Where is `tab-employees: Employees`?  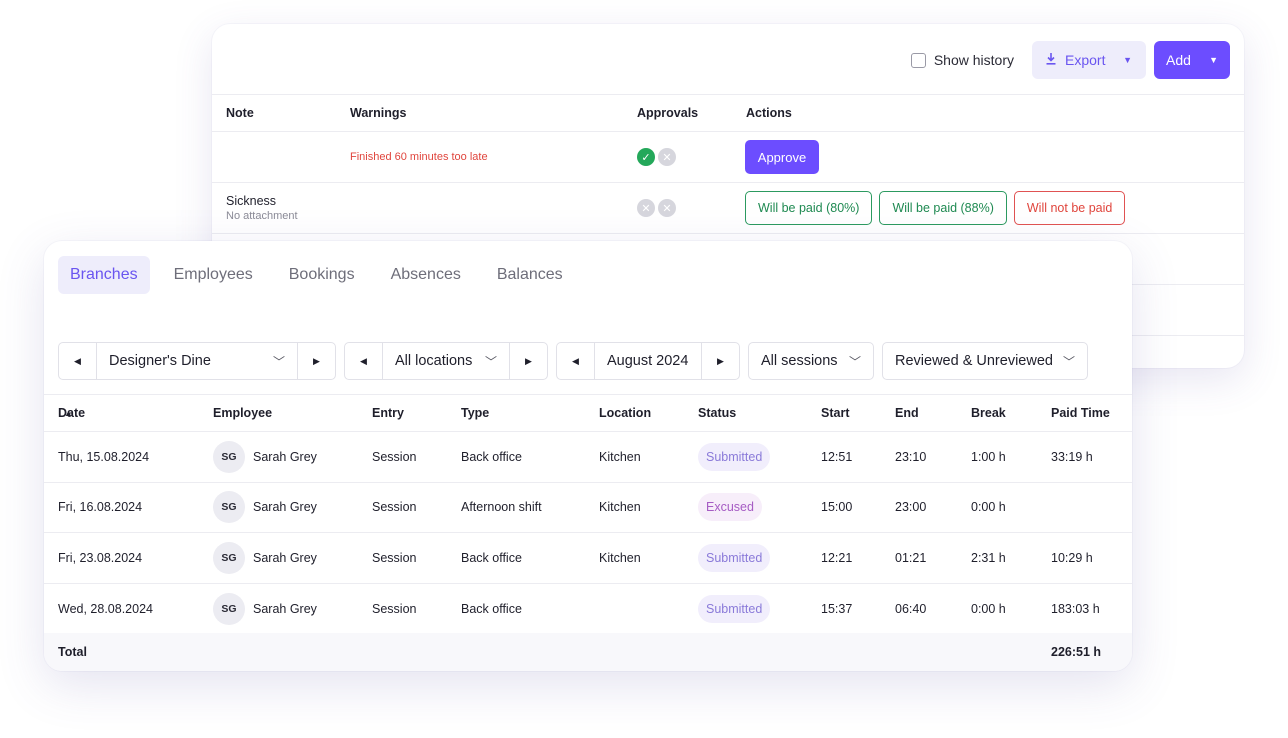
tab-employees: Employees is located at coordinates (213, 275).